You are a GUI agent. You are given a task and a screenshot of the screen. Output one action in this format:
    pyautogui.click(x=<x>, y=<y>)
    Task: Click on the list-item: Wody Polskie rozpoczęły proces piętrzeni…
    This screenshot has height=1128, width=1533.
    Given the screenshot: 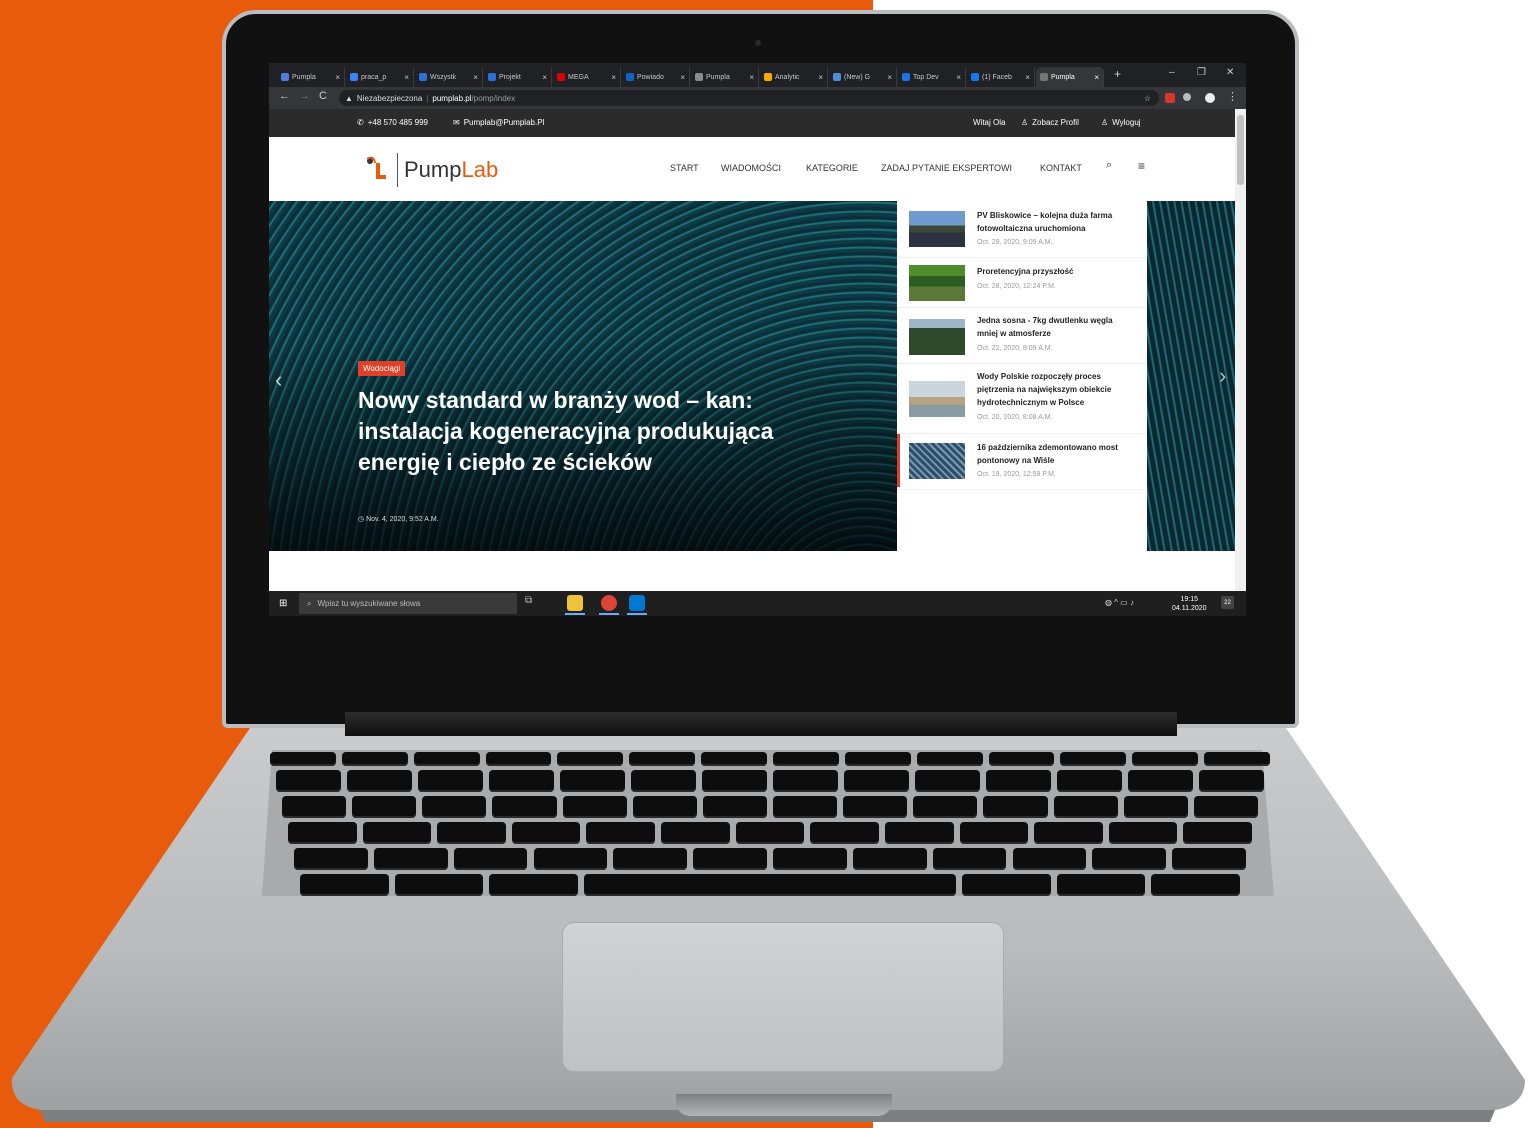 What is the action you would take?
    pyautogui.click(x=1022, y=398)
    